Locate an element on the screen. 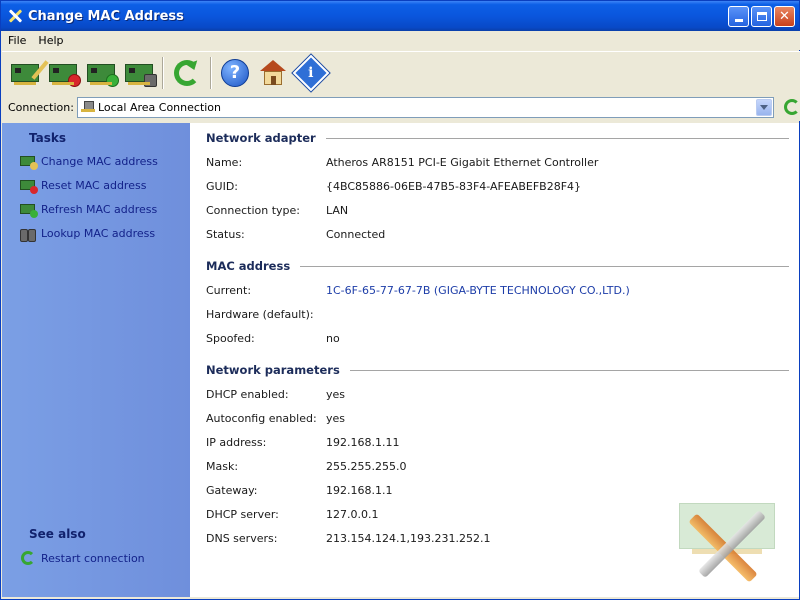  detail-value: LAN is located at coordinates (337, 210).